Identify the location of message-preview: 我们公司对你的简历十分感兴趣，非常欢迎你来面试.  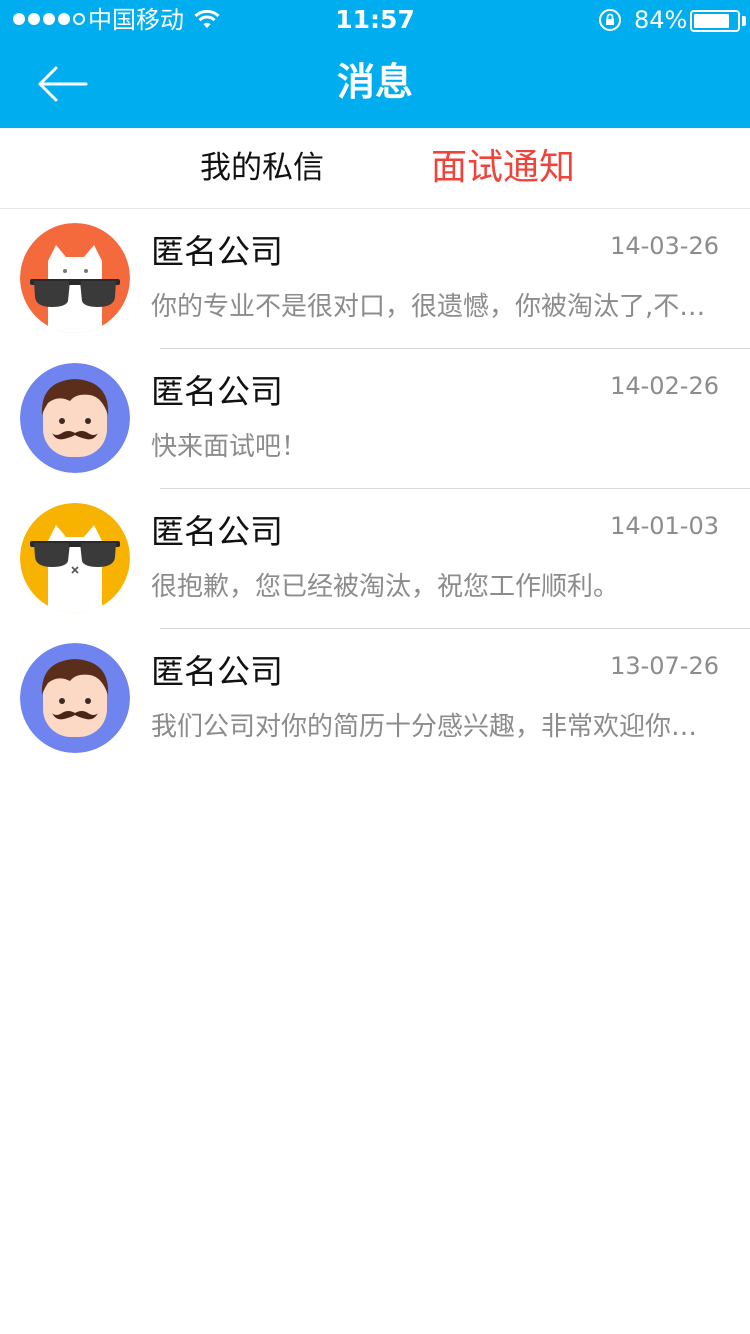
(436, 727).